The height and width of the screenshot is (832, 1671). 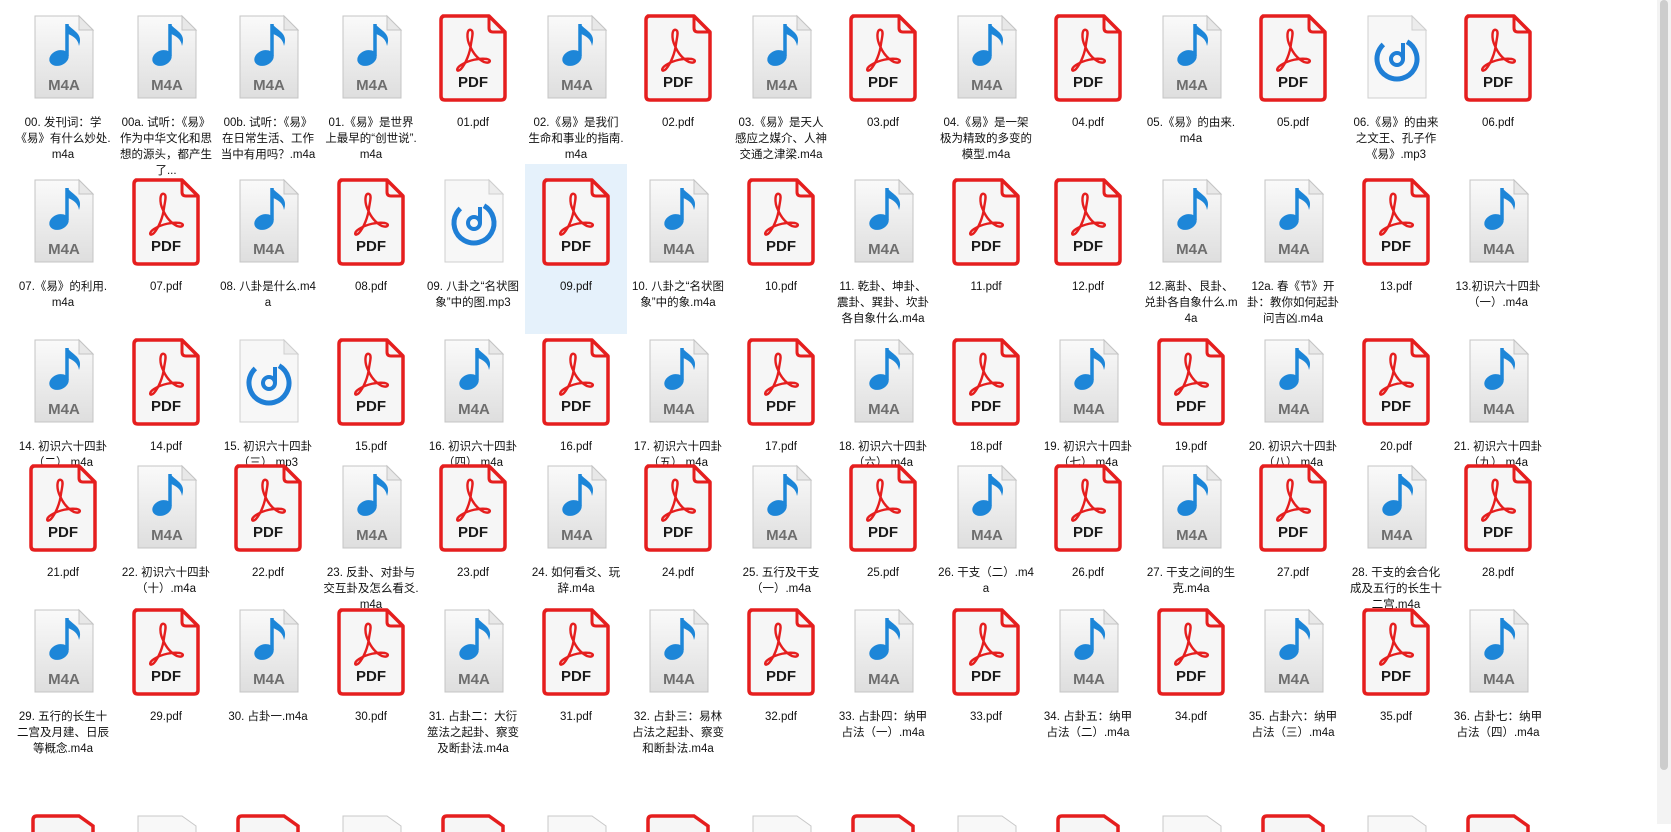 I want to click on file-item: PDF 32.pdf, so click(x=781, y=679).